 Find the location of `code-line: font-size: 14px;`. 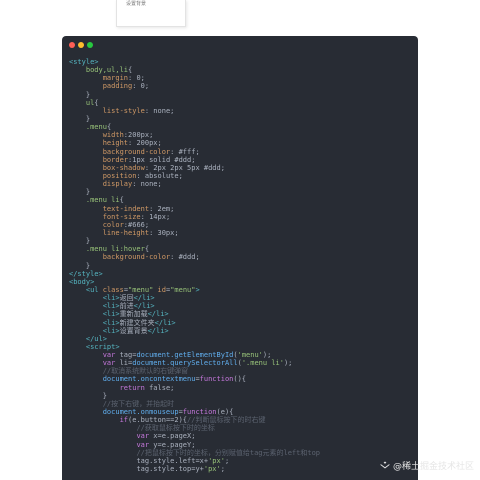

code-line: font-size: 14px; is located at coordinates (241, 217).